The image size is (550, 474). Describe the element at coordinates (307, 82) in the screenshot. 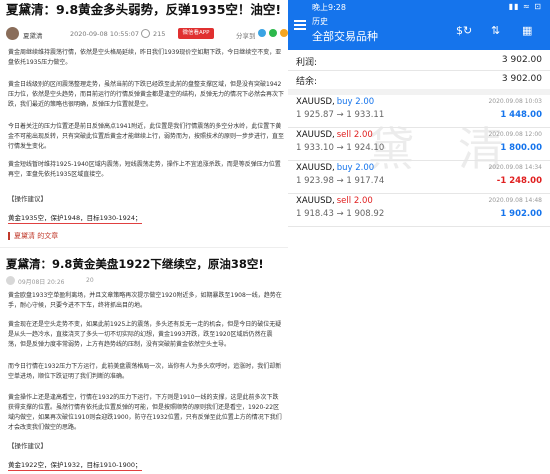

I see `balance-label: 结余:` at that location.